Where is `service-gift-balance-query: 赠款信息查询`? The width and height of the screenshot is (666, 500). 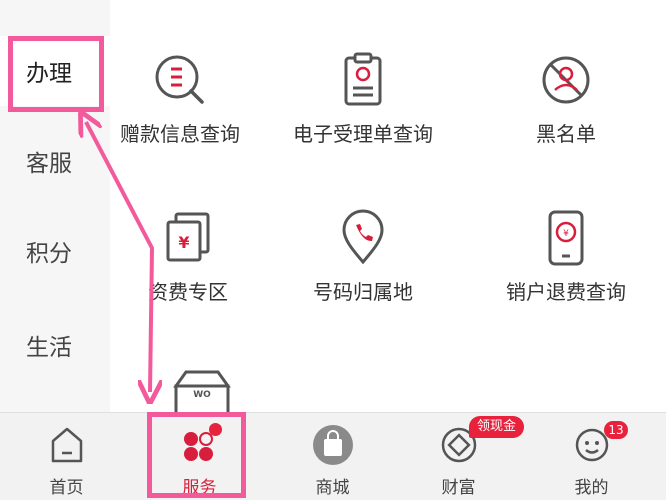 service-gift-balance-query: 赠款信息查询 is located at coordinates (190, 98).